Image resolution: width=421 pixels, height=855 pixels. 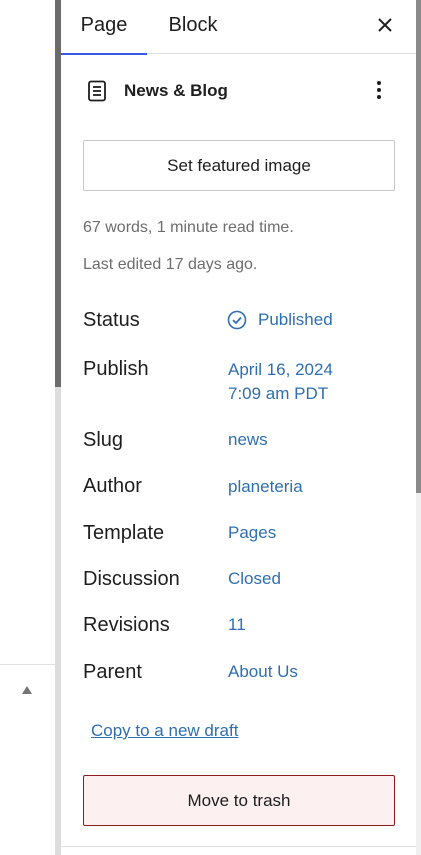 What do you see at coordinates (124, 533) in the screenshot?
I see `template-label: Template` at bounding box center [124, 533].